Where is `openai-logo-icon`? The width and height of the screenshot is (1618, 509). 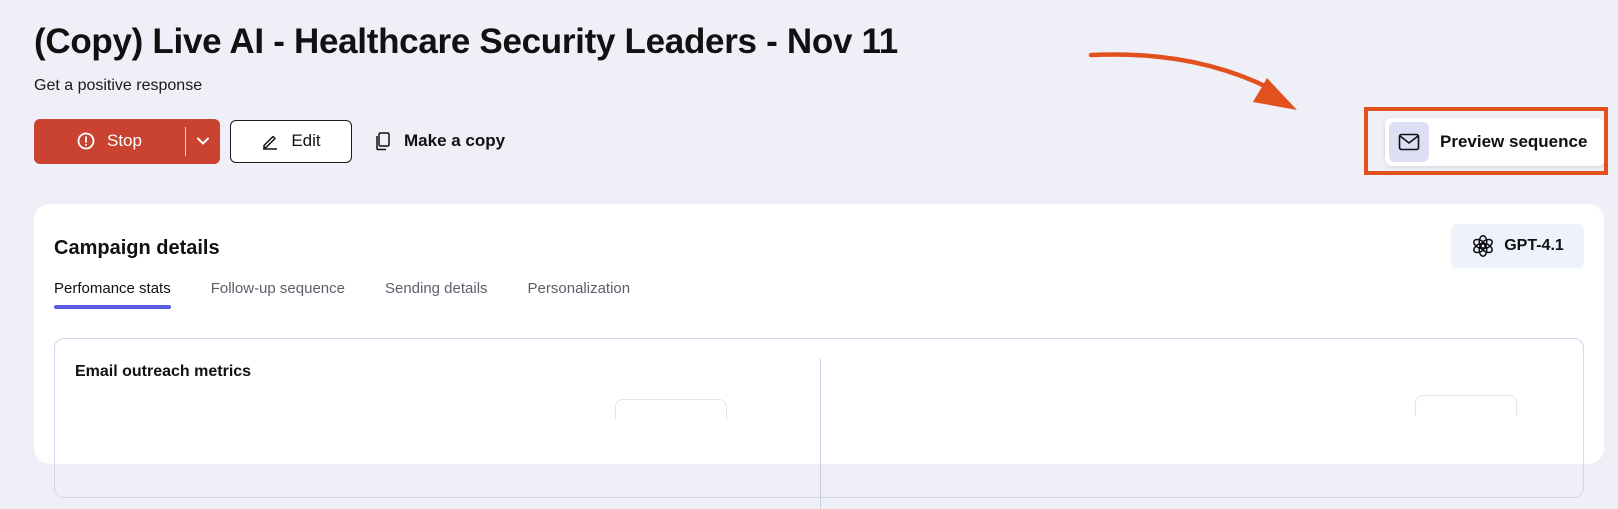
openai-logo-icon is located at coordinates (1483, 246).